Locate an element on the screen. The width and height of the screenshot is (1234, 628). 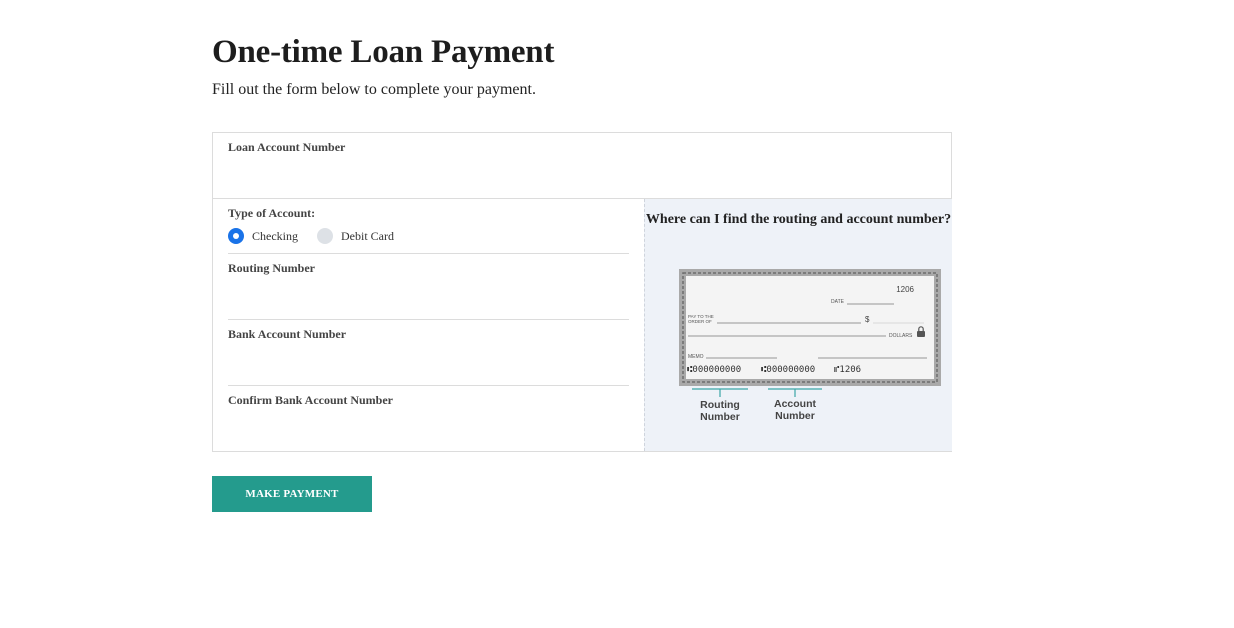
check-memo-label: MEMO is located at coordinates (696, 357).